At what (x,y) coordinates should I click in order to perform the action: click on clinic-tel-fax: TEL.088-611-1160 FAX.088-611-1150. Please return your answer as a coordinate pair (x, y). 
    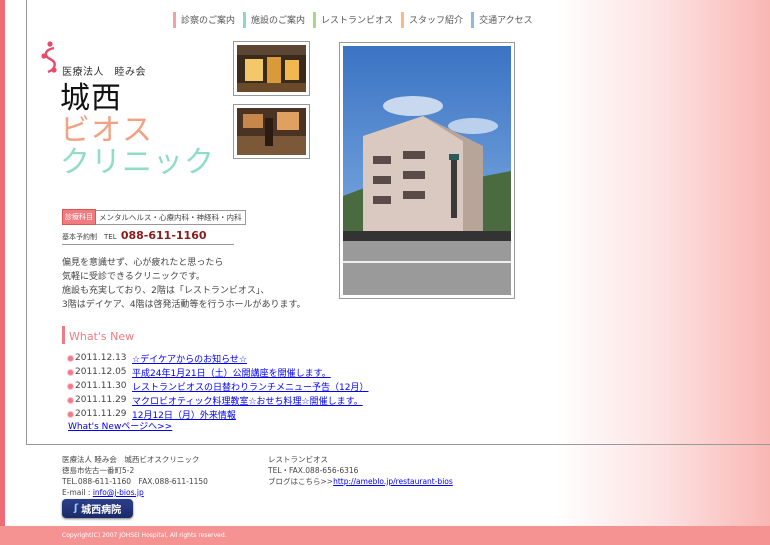
    Looking at the image, I should click on (135, 481).